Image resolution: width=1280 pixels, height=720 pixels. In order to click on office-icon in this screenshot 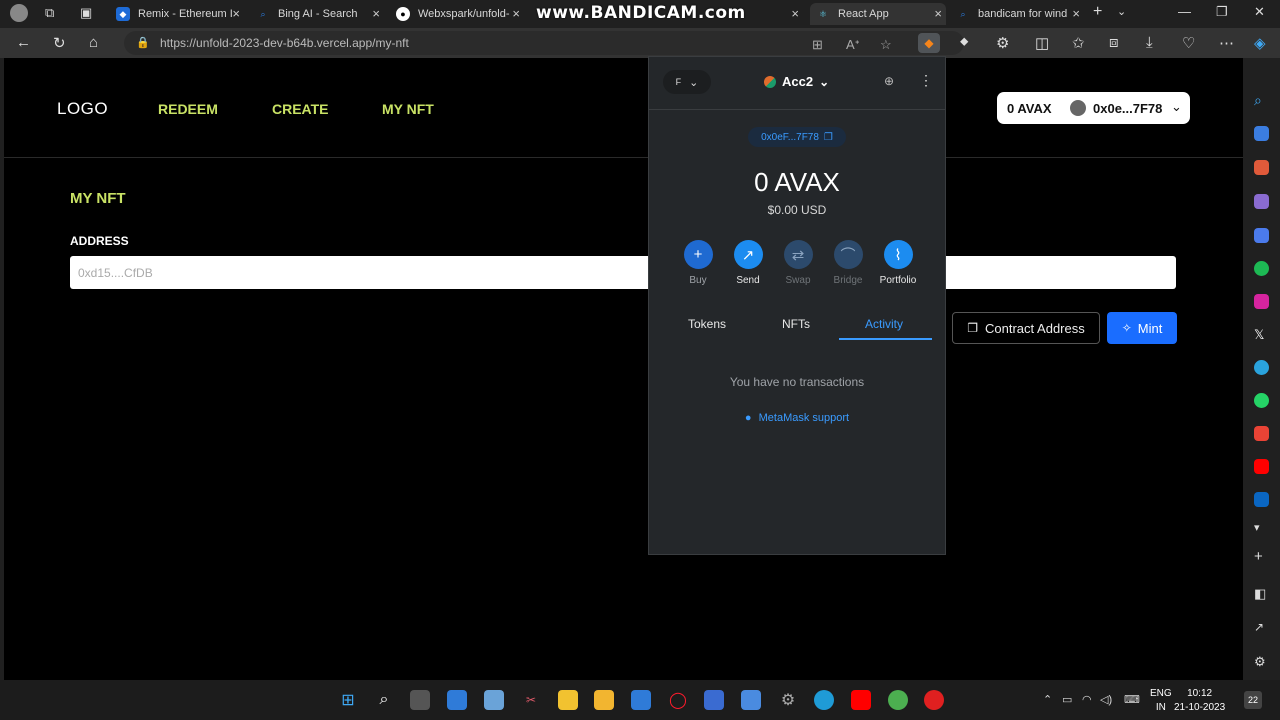, I will do `click(1261, 235)`.